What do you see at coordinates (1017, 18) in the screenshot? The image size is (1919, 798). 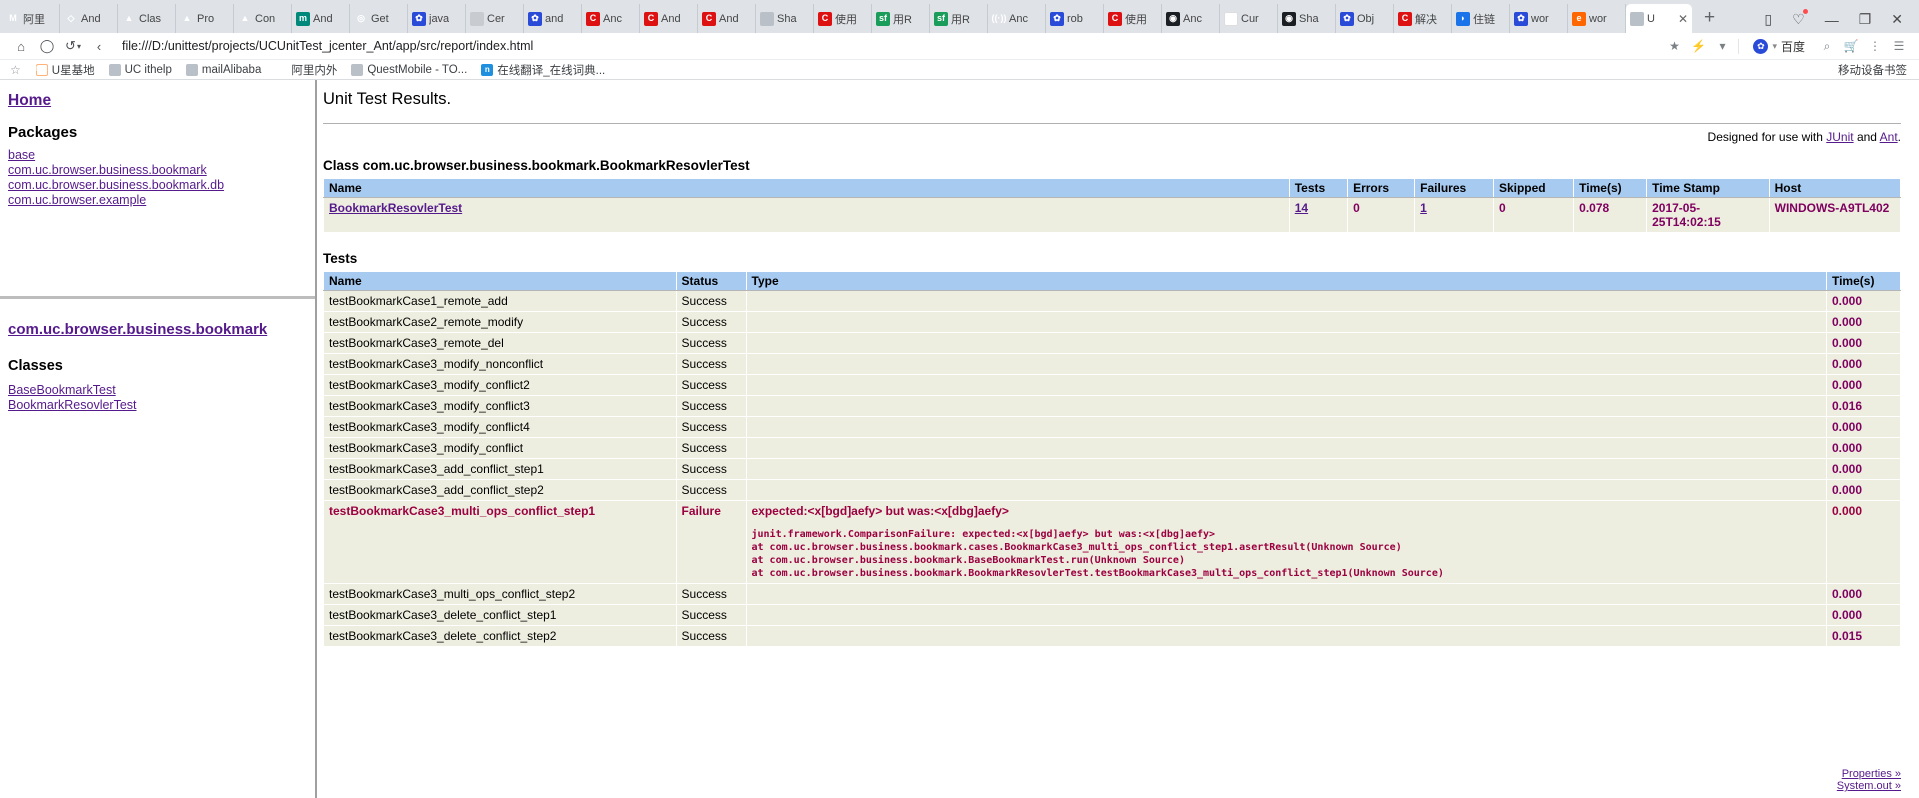 I see `tab: ((·)) Anc` at bounding box center [1017, 18].